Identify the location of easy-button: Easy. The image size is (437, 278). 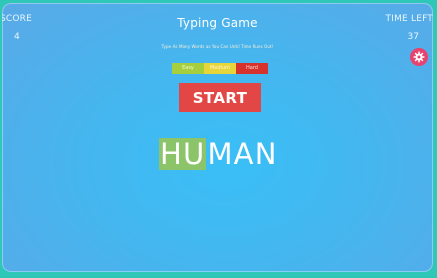
(188, 68).